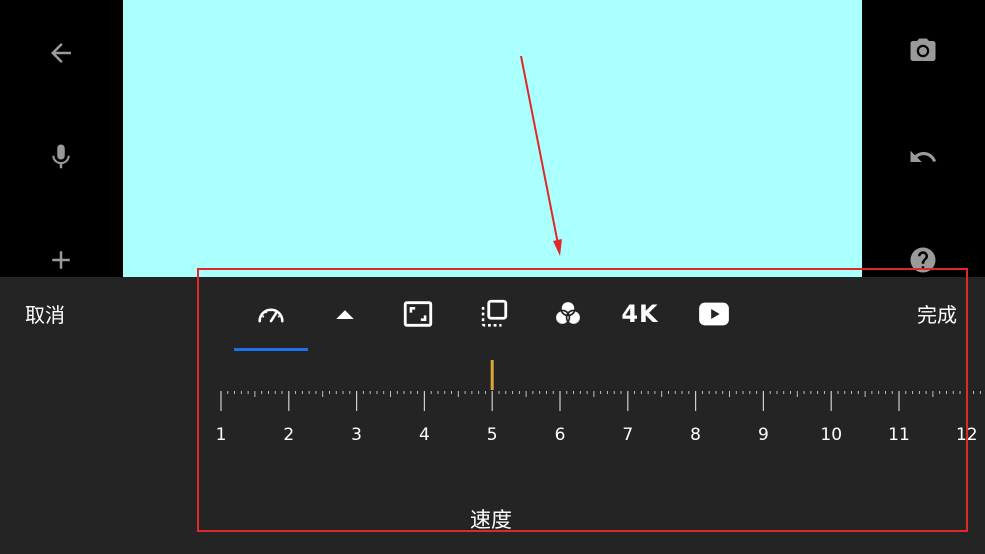  I want to click on ruler-tick-label: 2, so click(288, 435).